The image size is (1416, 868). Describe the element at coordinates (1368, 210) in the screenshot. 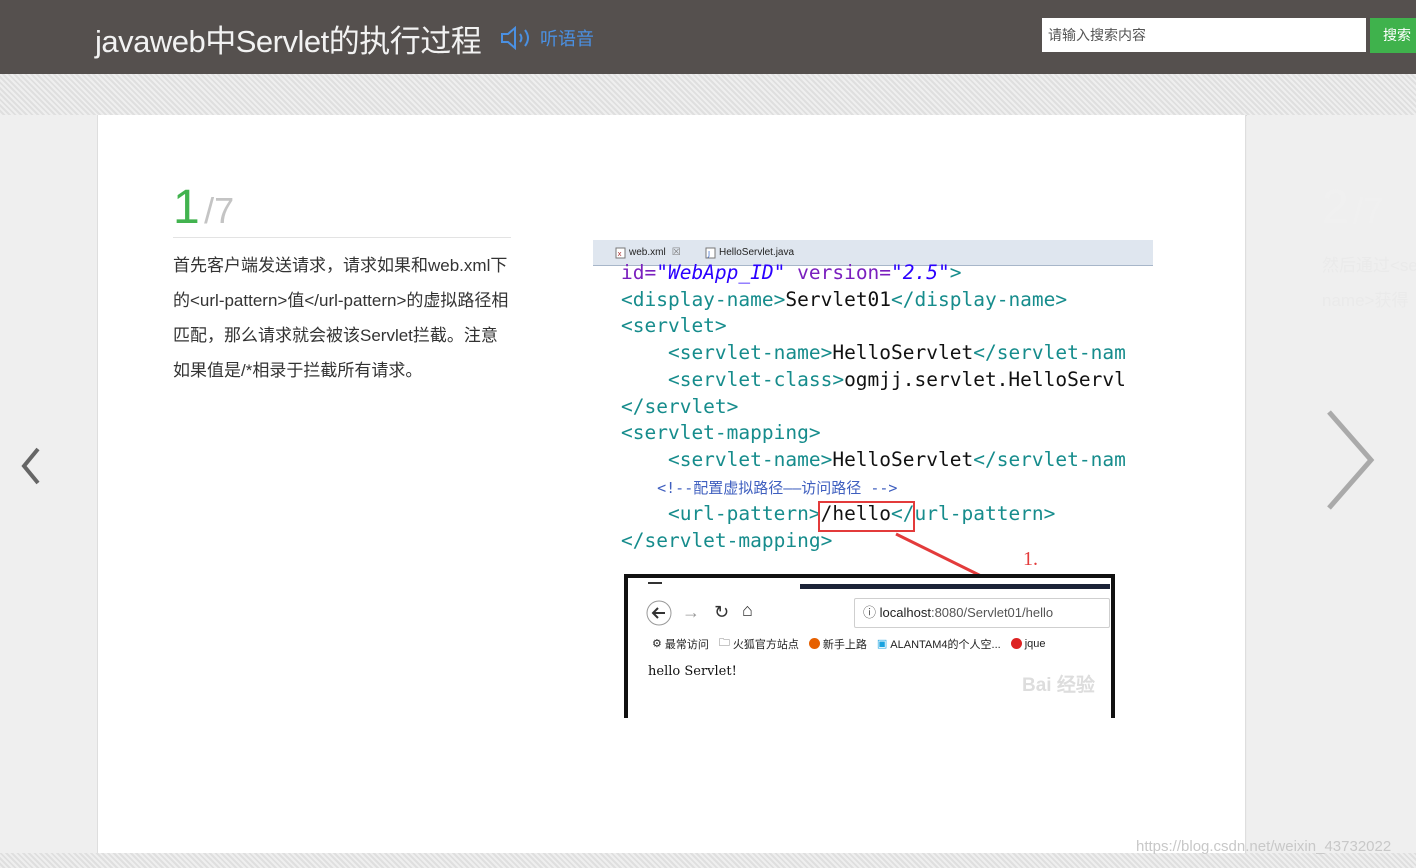

I see `next-step-total: /7` at that location.